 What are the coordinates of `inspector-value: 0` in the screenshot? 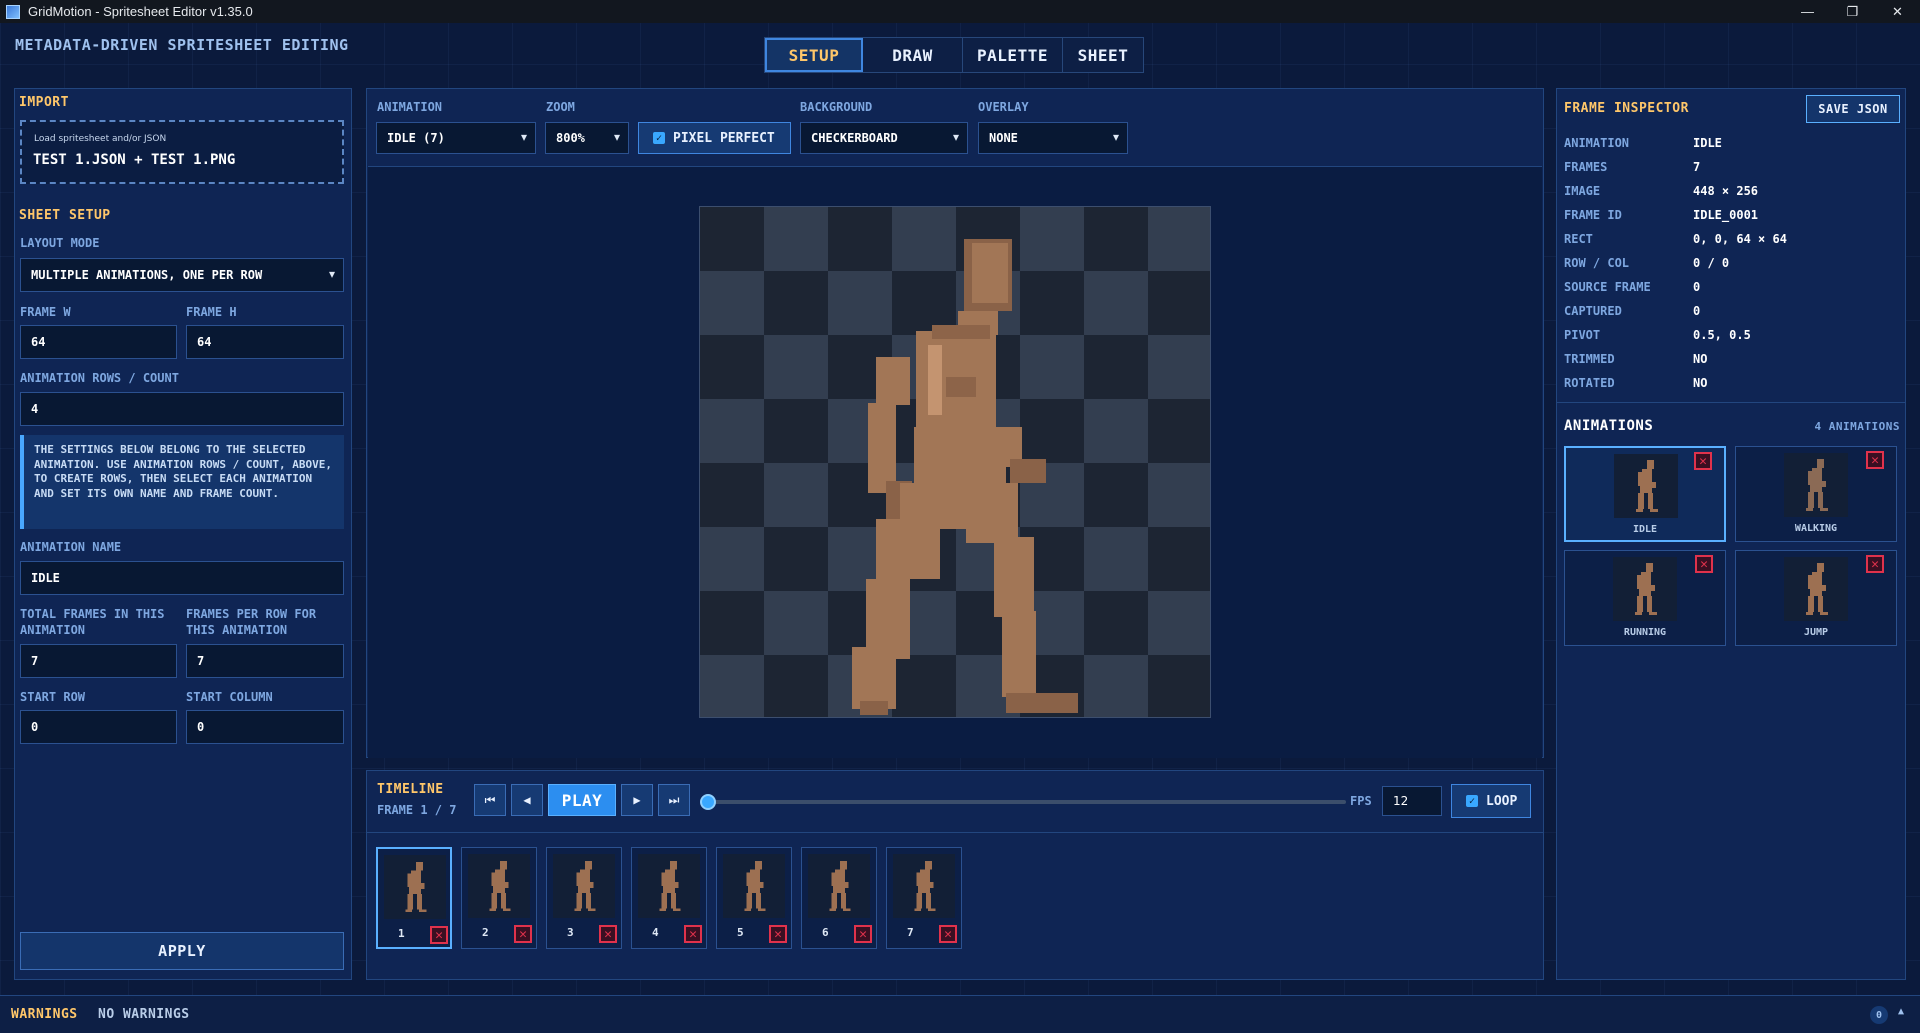 It's located at (1697, 311).